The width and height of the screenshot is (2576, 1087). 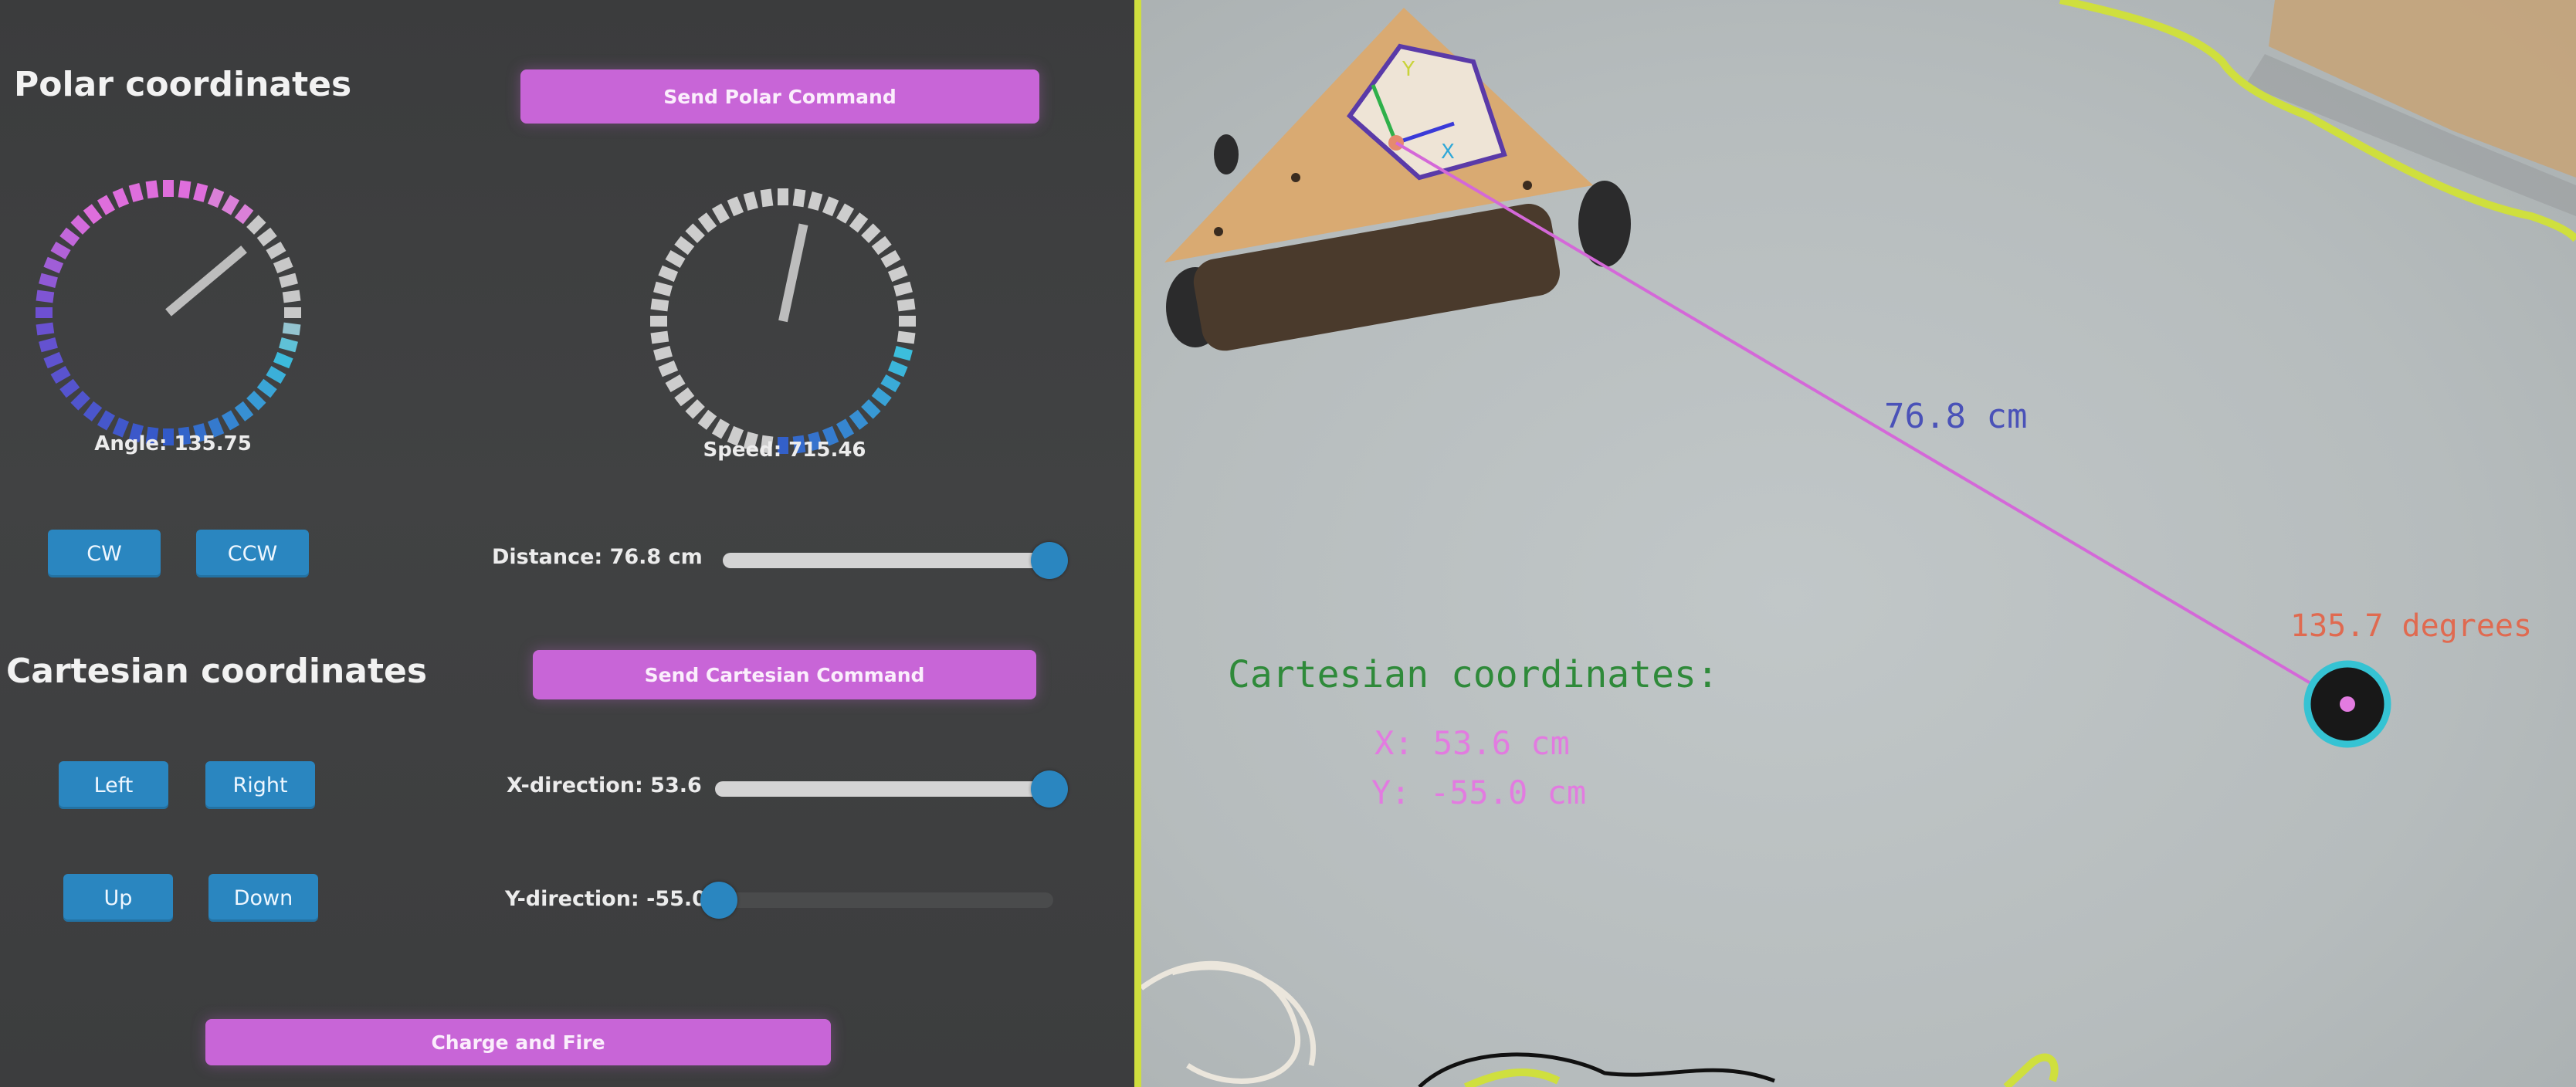 What do you see at coordinates (1472, 743) in the screenshot?
I see `x-overlay-text: X: 53.6 cm` at bounding box center [1472, 743].